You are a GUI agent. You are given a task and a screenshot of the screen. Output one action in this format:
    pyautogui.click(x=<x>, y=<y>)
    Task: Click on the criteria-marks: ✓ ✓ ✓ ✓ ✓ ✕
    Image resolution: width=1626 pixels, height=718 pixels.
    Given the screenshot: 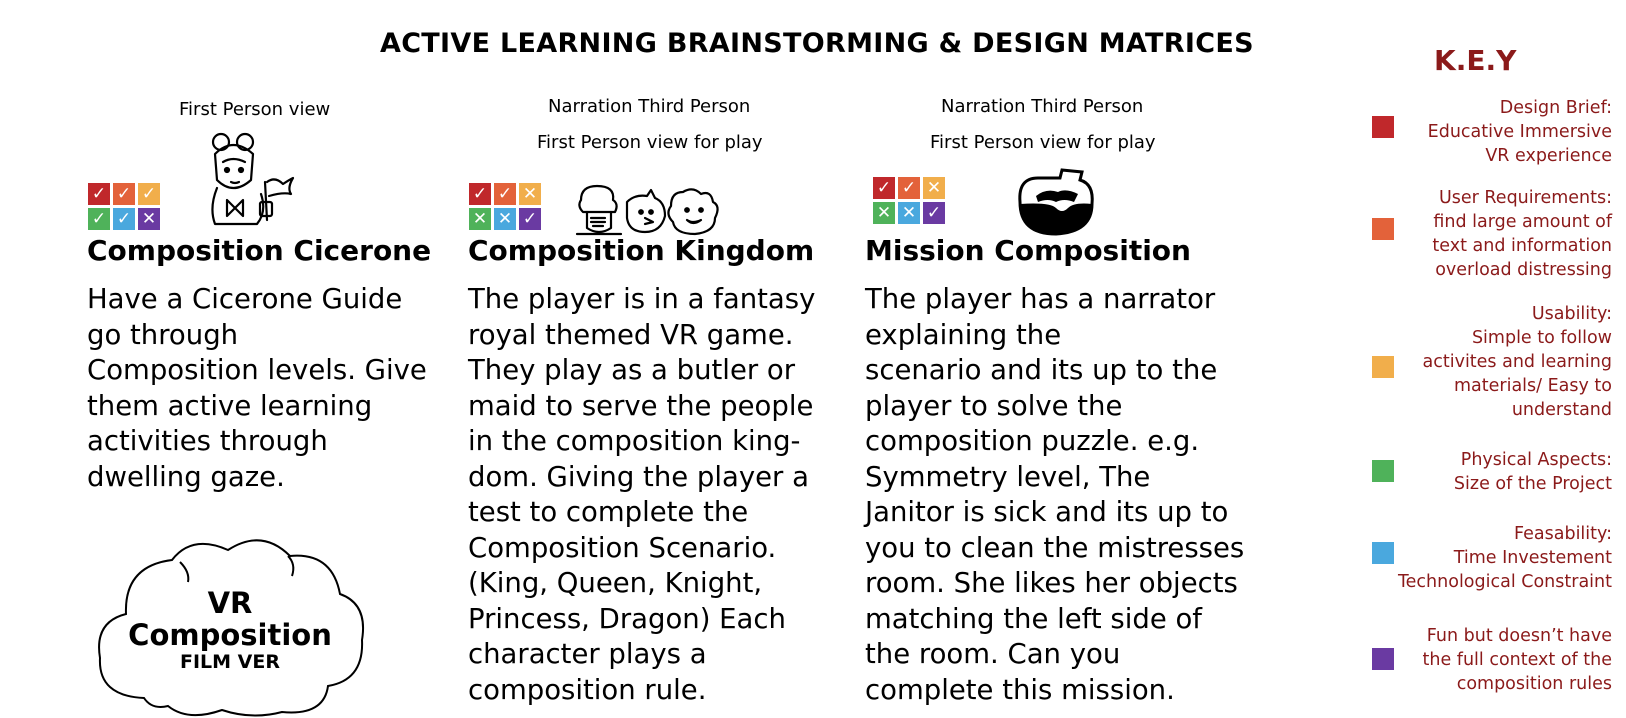 What is the action you would take?
    pyautogui.click(x=128, y=211)
    